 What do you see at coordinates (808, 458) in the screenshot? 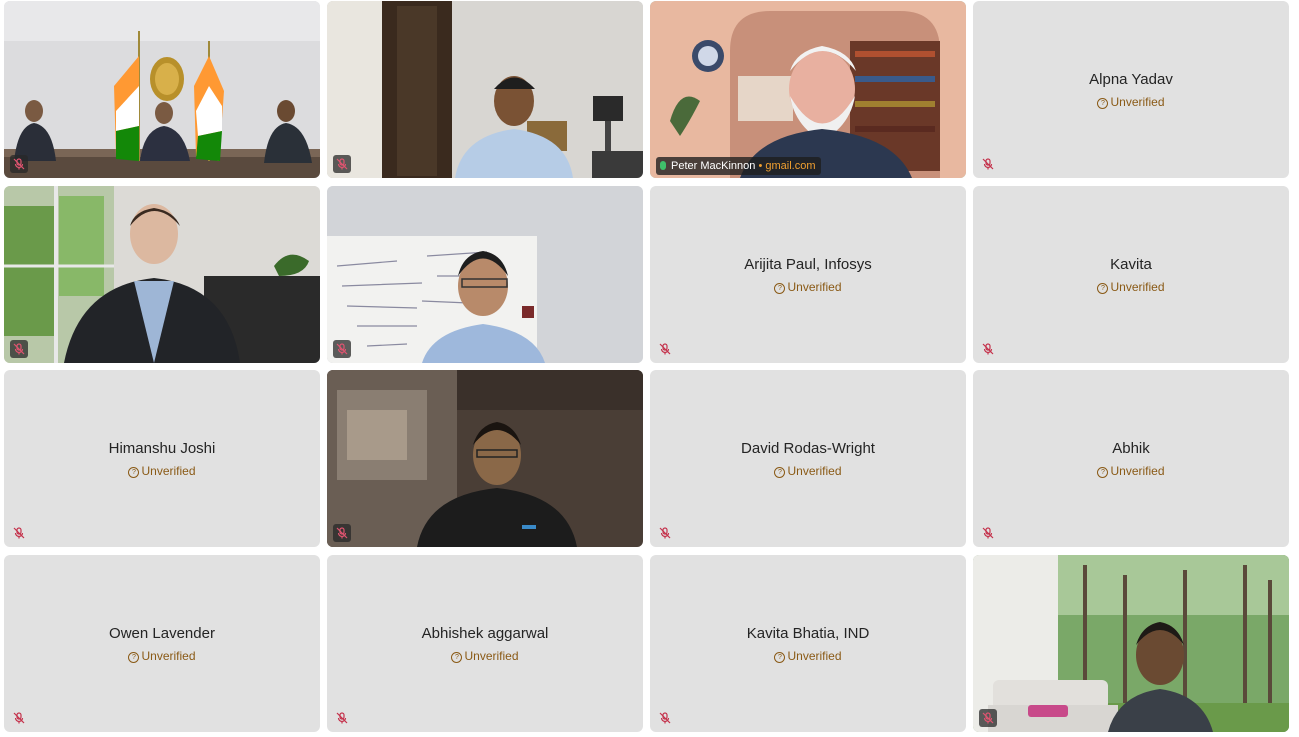
I see `participant-tile-david: David Rodas-Wright ? Unverified` at bounding box center [808, 458].